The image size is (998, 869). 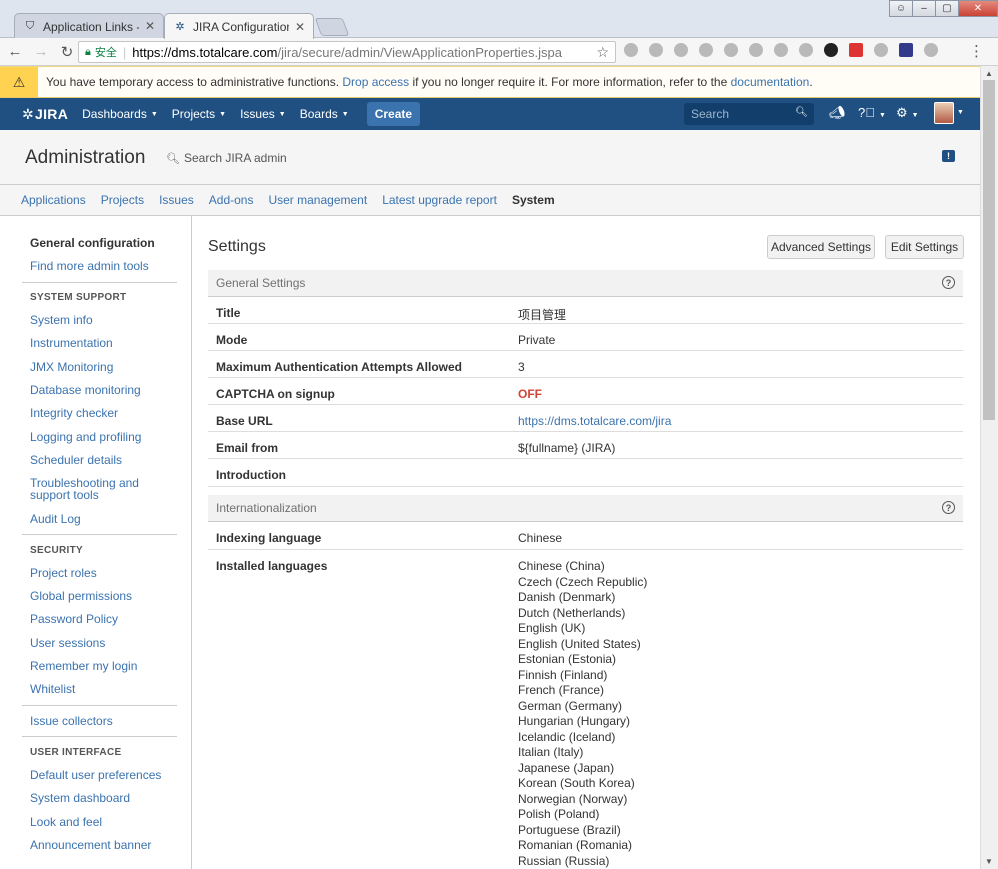 What do you see at coordinates (122, 200) in the screenshot?
I see `tab-projects: Projects` at bounding box center [122, 200].